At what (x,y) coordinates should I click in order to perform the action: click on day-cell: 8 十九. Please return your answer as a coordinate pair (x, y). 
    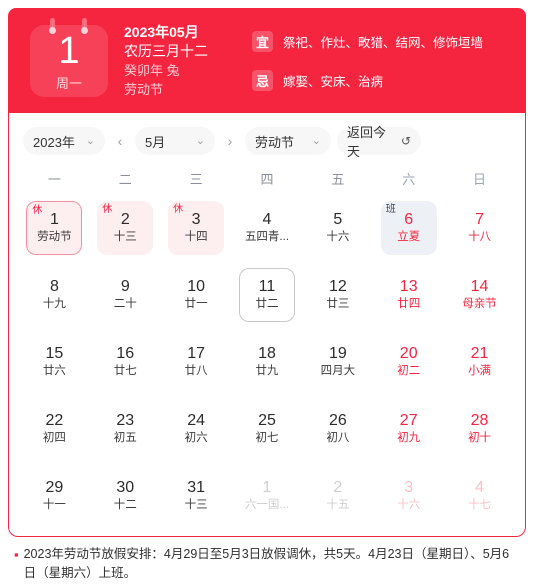
    Looking at the image, I should click on (54, 295).